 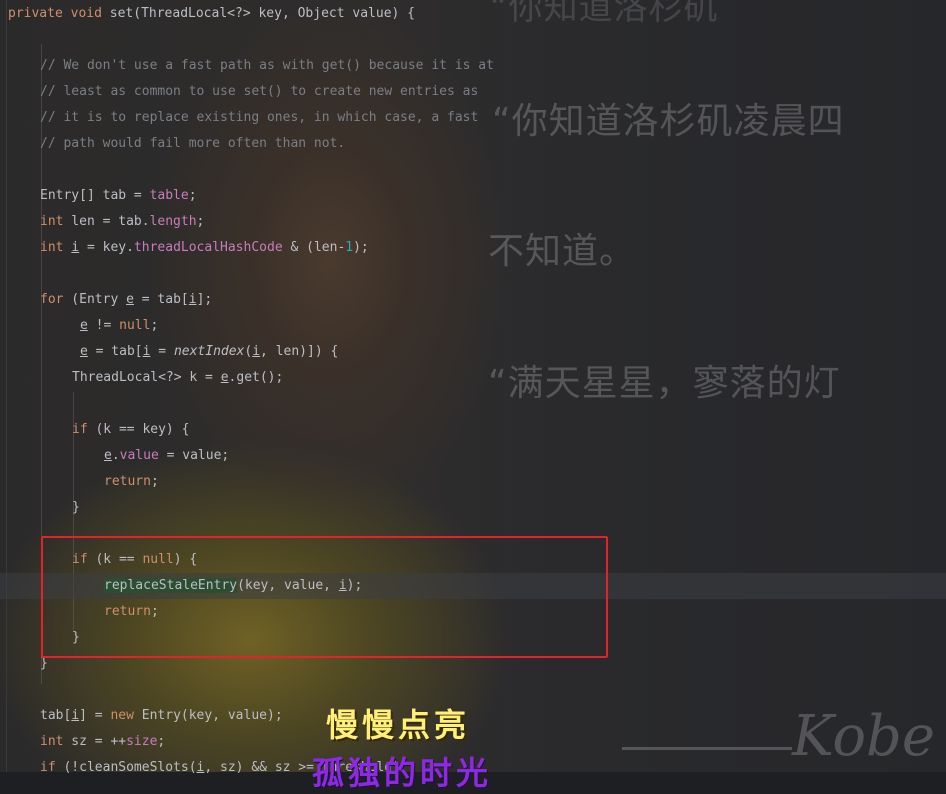 I want to click on code-line-assign-value: e.value = value;, so click(x=166, y=456).